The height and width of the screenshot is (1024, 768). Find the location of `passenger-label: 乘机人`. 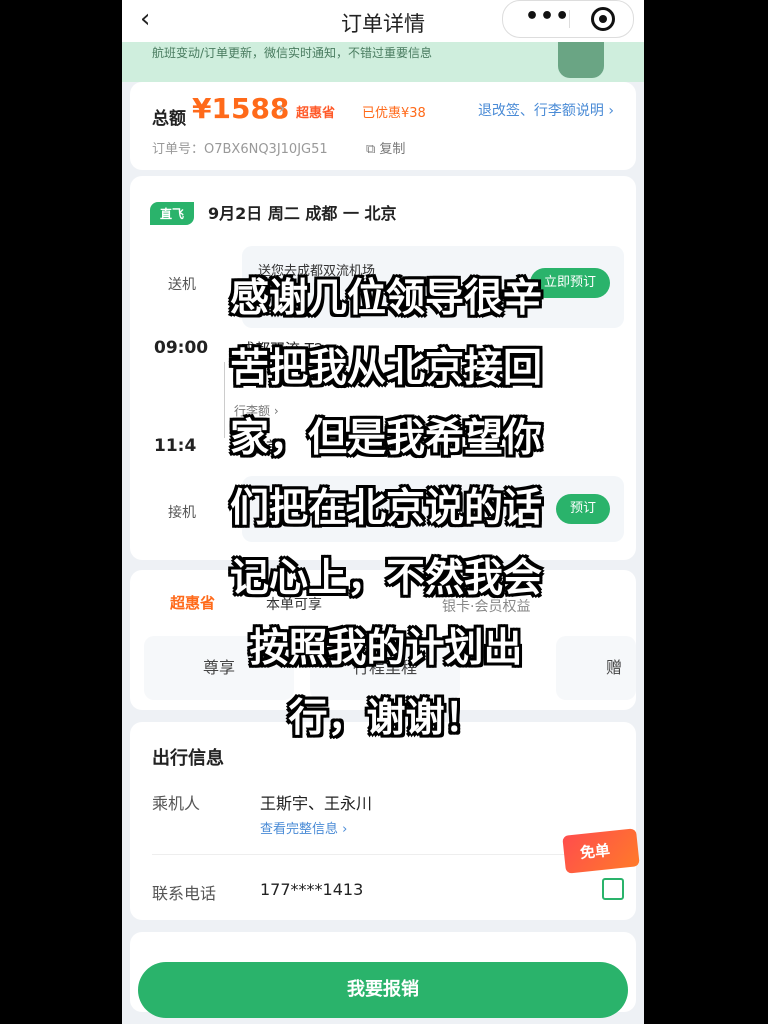

passenger-label: 乘机人 is located at coordinates (176, 803).